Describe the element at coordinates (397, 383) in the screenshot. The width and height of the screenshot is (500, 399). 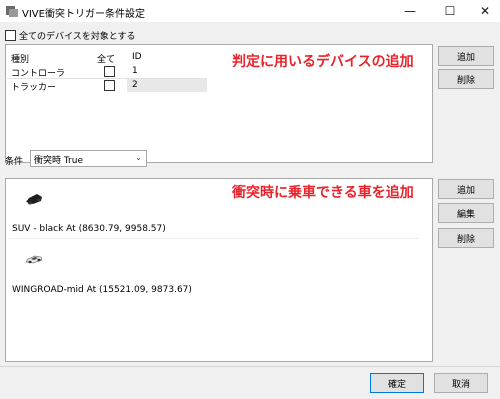
I see `ok-button: 確定` at that location.